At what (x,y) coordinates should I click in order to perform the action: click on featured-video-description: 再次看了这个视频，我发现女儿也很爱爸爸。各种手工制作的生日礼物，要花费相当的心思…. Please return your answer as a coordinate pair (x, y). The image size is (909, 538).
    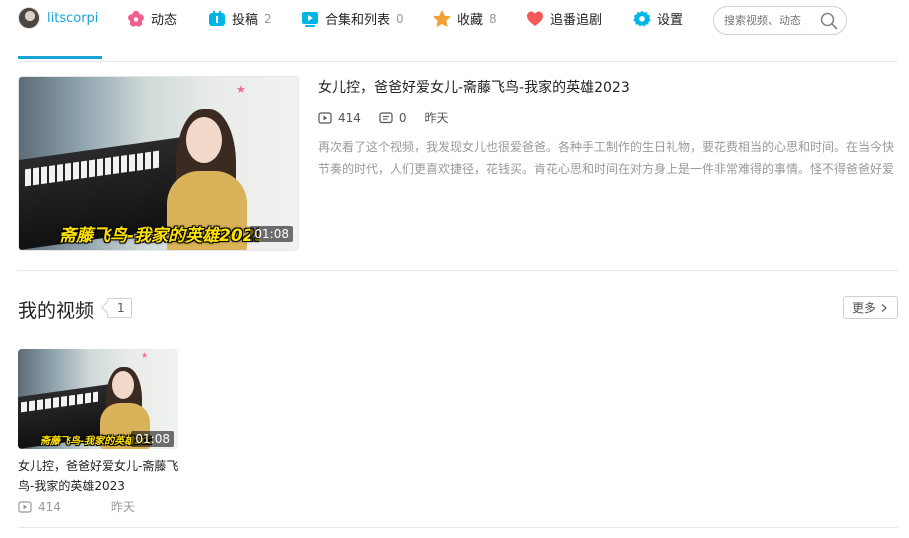
    Looking at the image, I should click on (606, 158).